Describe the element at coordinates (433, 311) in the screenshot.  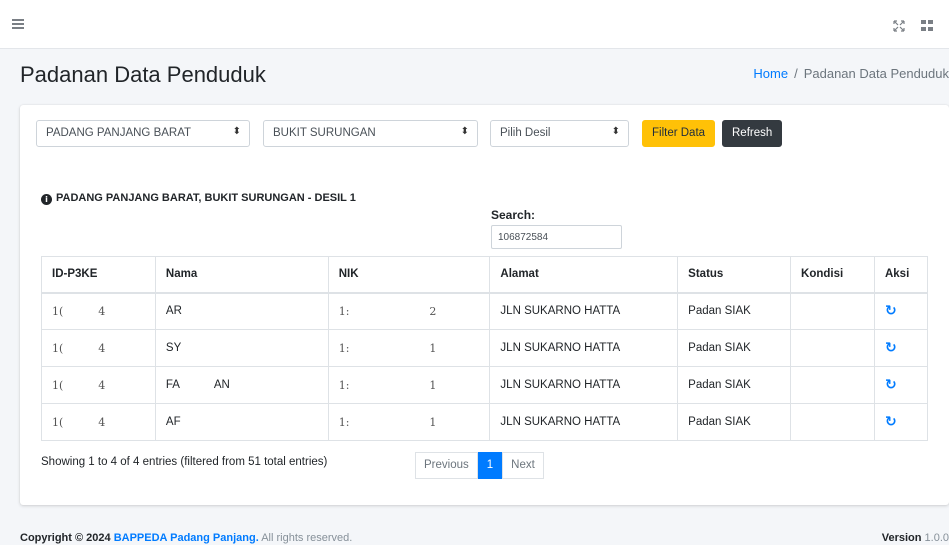
I see `cell-nik-end: 2` at that location.